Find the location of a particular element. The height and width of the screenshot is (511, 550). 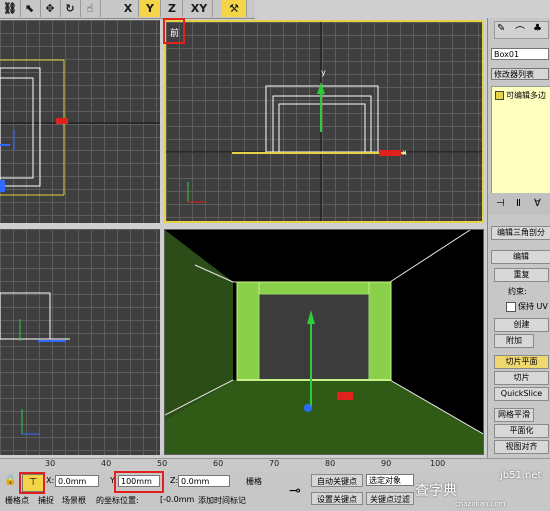

hierarchy-tab-icon: ♣ is located at coordinates (537, 28).